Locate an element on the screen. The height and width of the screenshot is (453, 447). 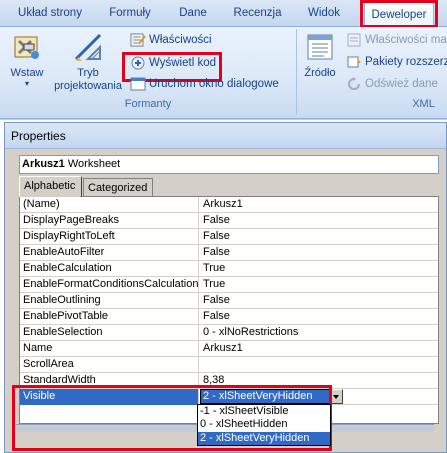
property-row: ScrollArea is located at coordinates (229, 365).